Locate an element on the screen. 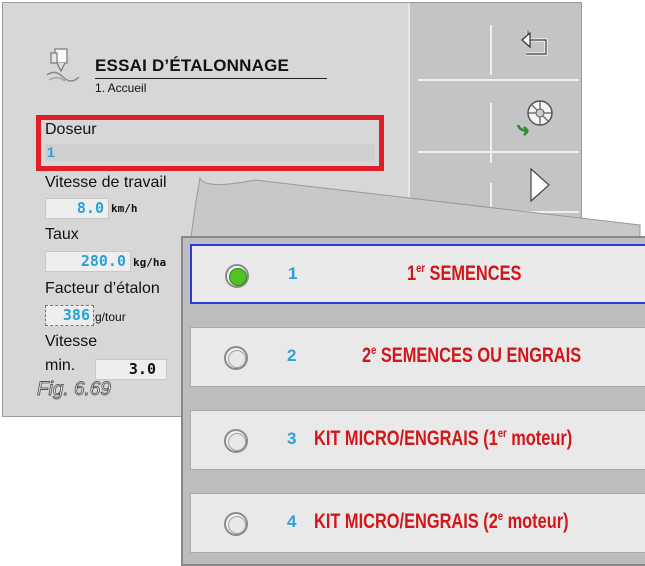 This screenshot has height=566, width=645. option-label: KIT MICRO/ENGRAIS (1er moteur) is located at coordinates (443, 438).